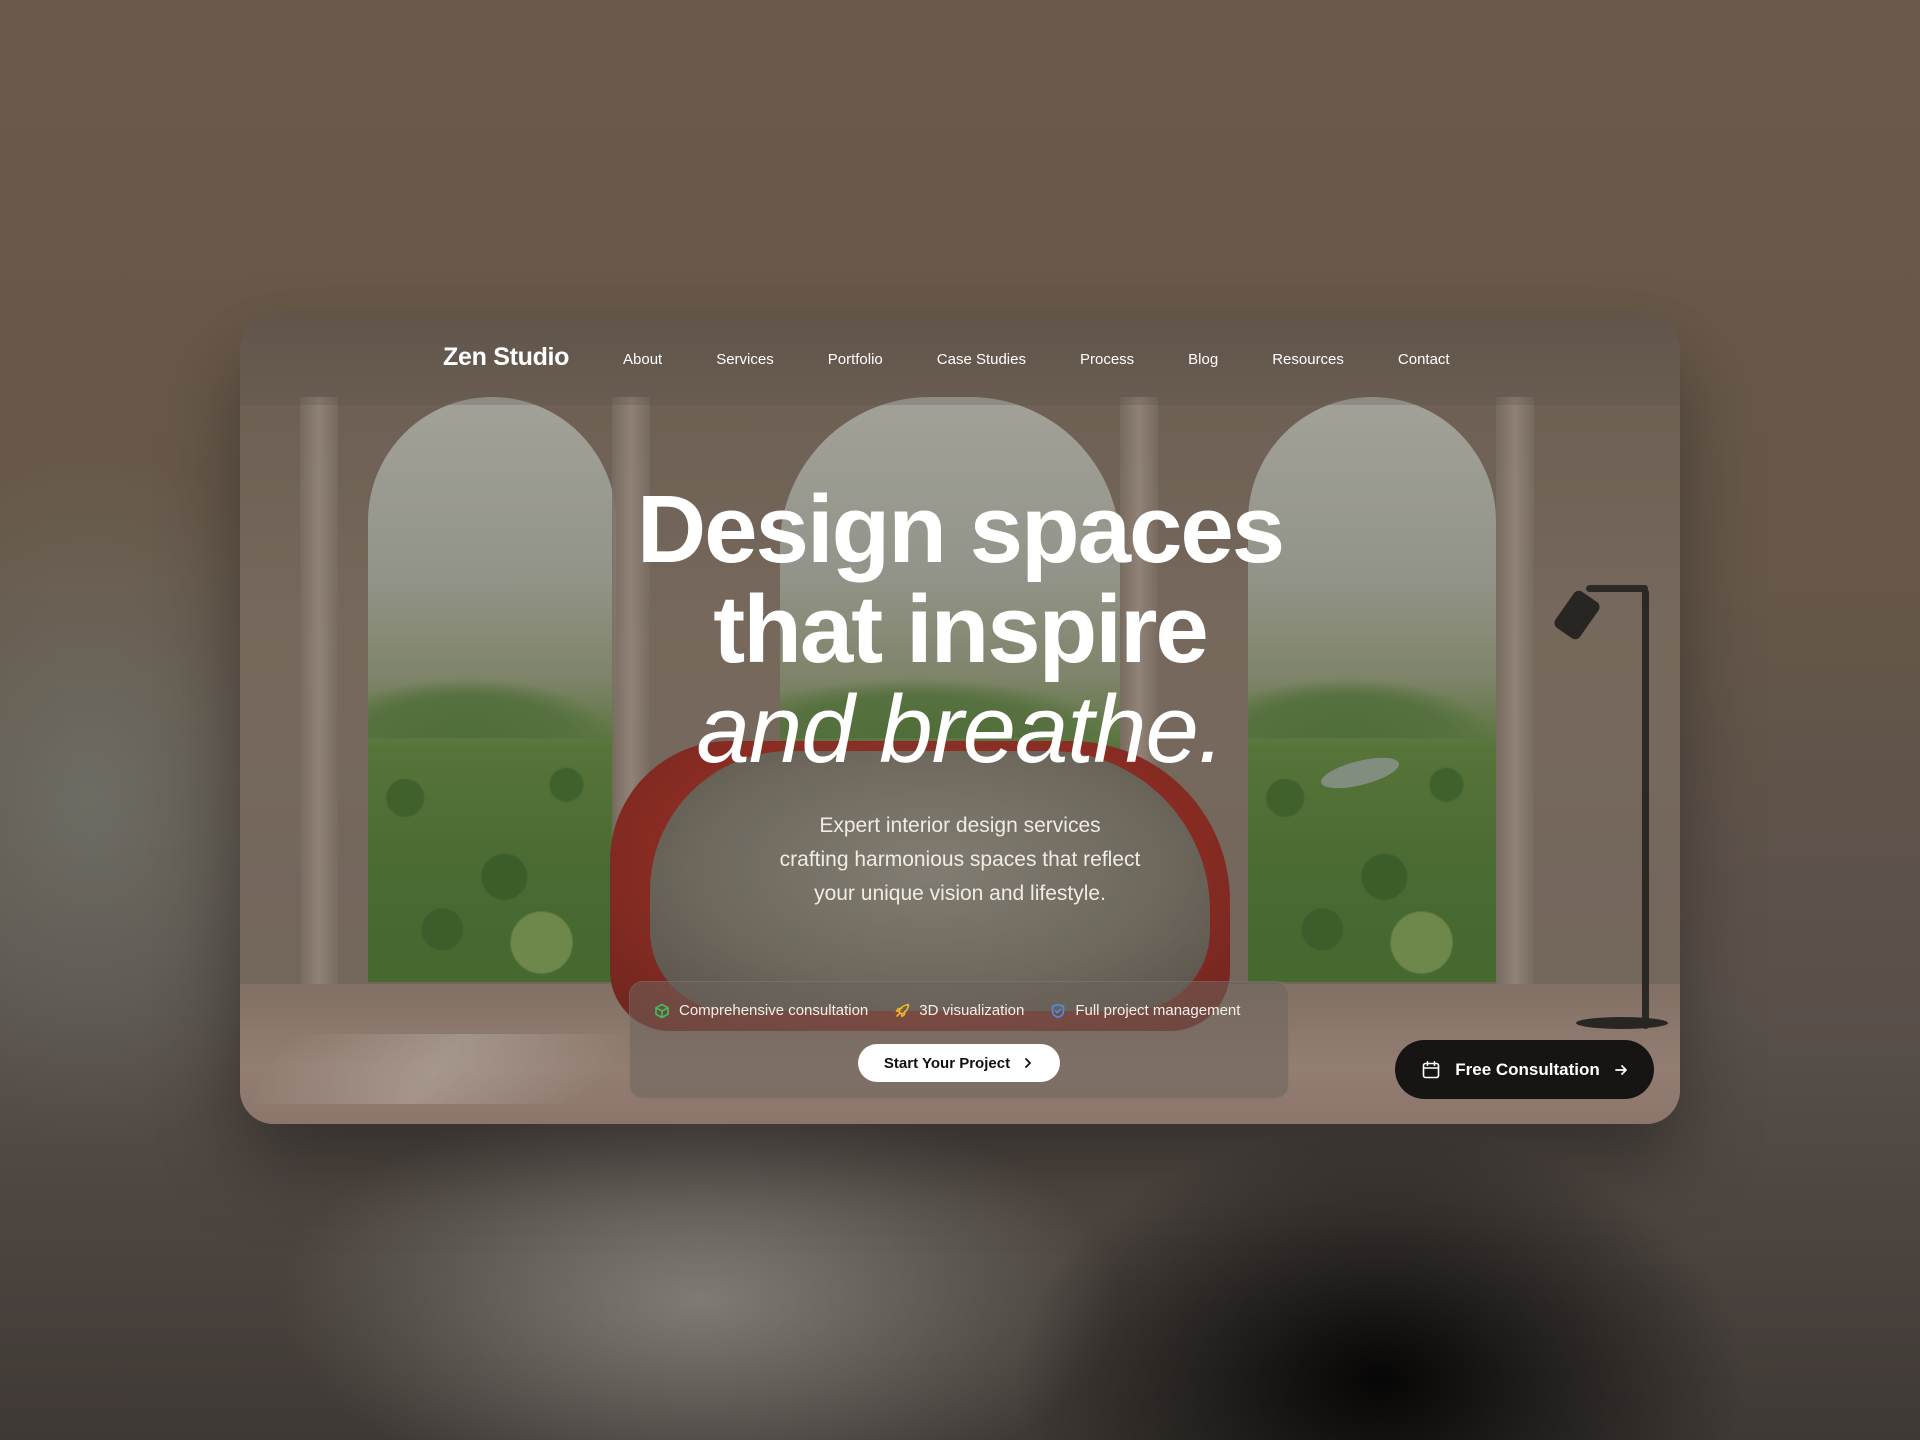 This screenshot has height=1440, width=1920. I want to click on nav-contact: Contact, so click(1424, 359).